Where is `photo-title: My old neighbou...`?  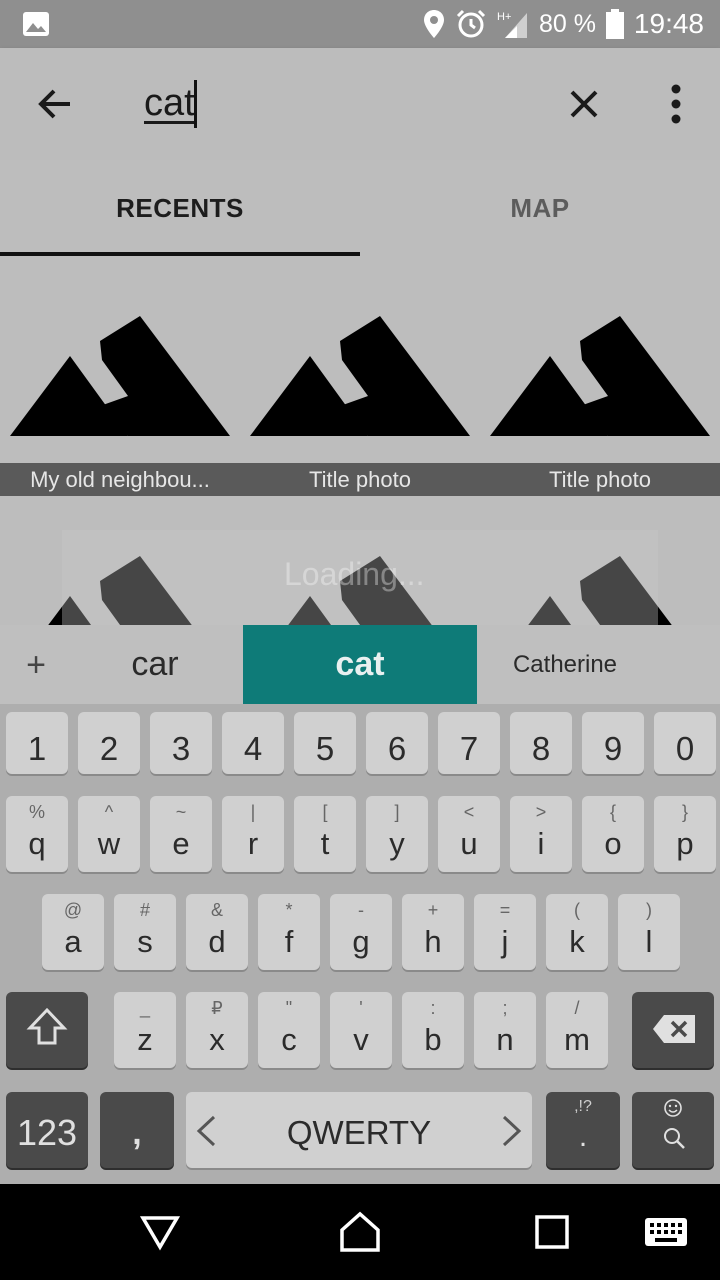
photo-title: My old neighbou... is located at coordinates (120, 479).